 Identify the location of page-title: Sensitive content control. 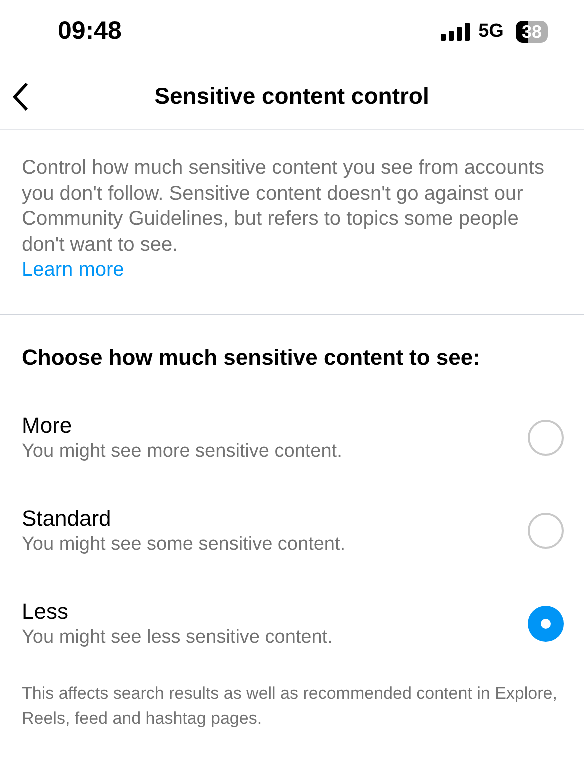
(292, 97).